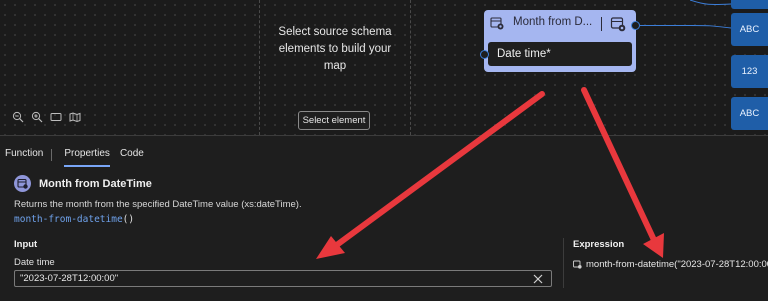  Describe the element at coordinates (25, 156) in the screenshot. I see `tab-function: Function` at that location.